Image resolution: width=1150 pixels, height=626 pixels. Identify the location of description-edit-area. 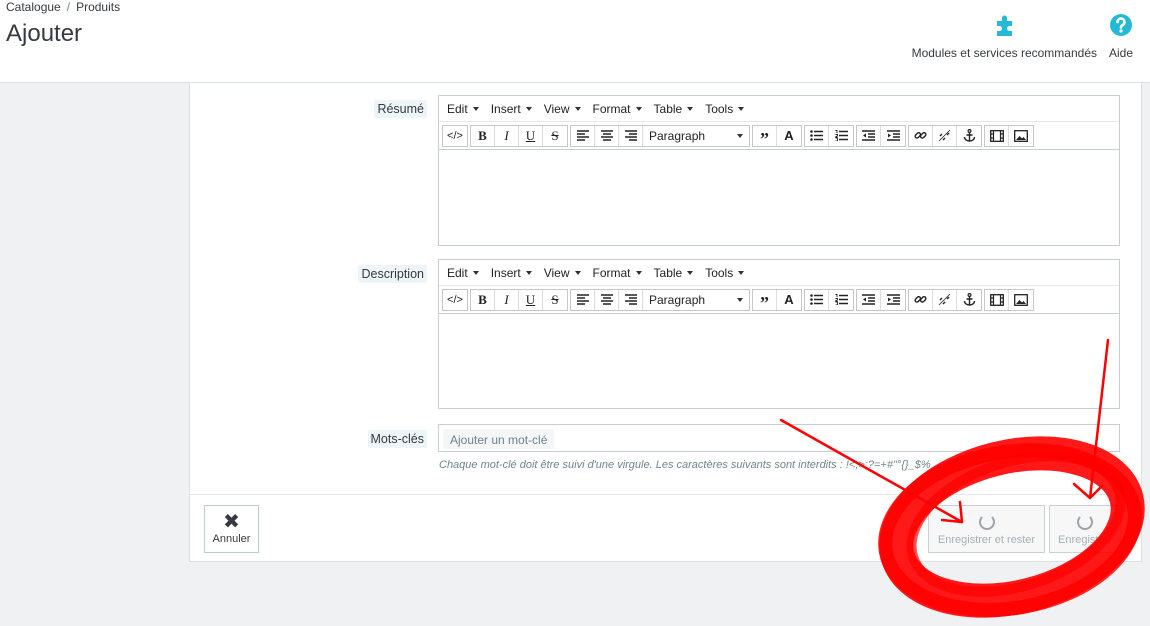
(779, 361).